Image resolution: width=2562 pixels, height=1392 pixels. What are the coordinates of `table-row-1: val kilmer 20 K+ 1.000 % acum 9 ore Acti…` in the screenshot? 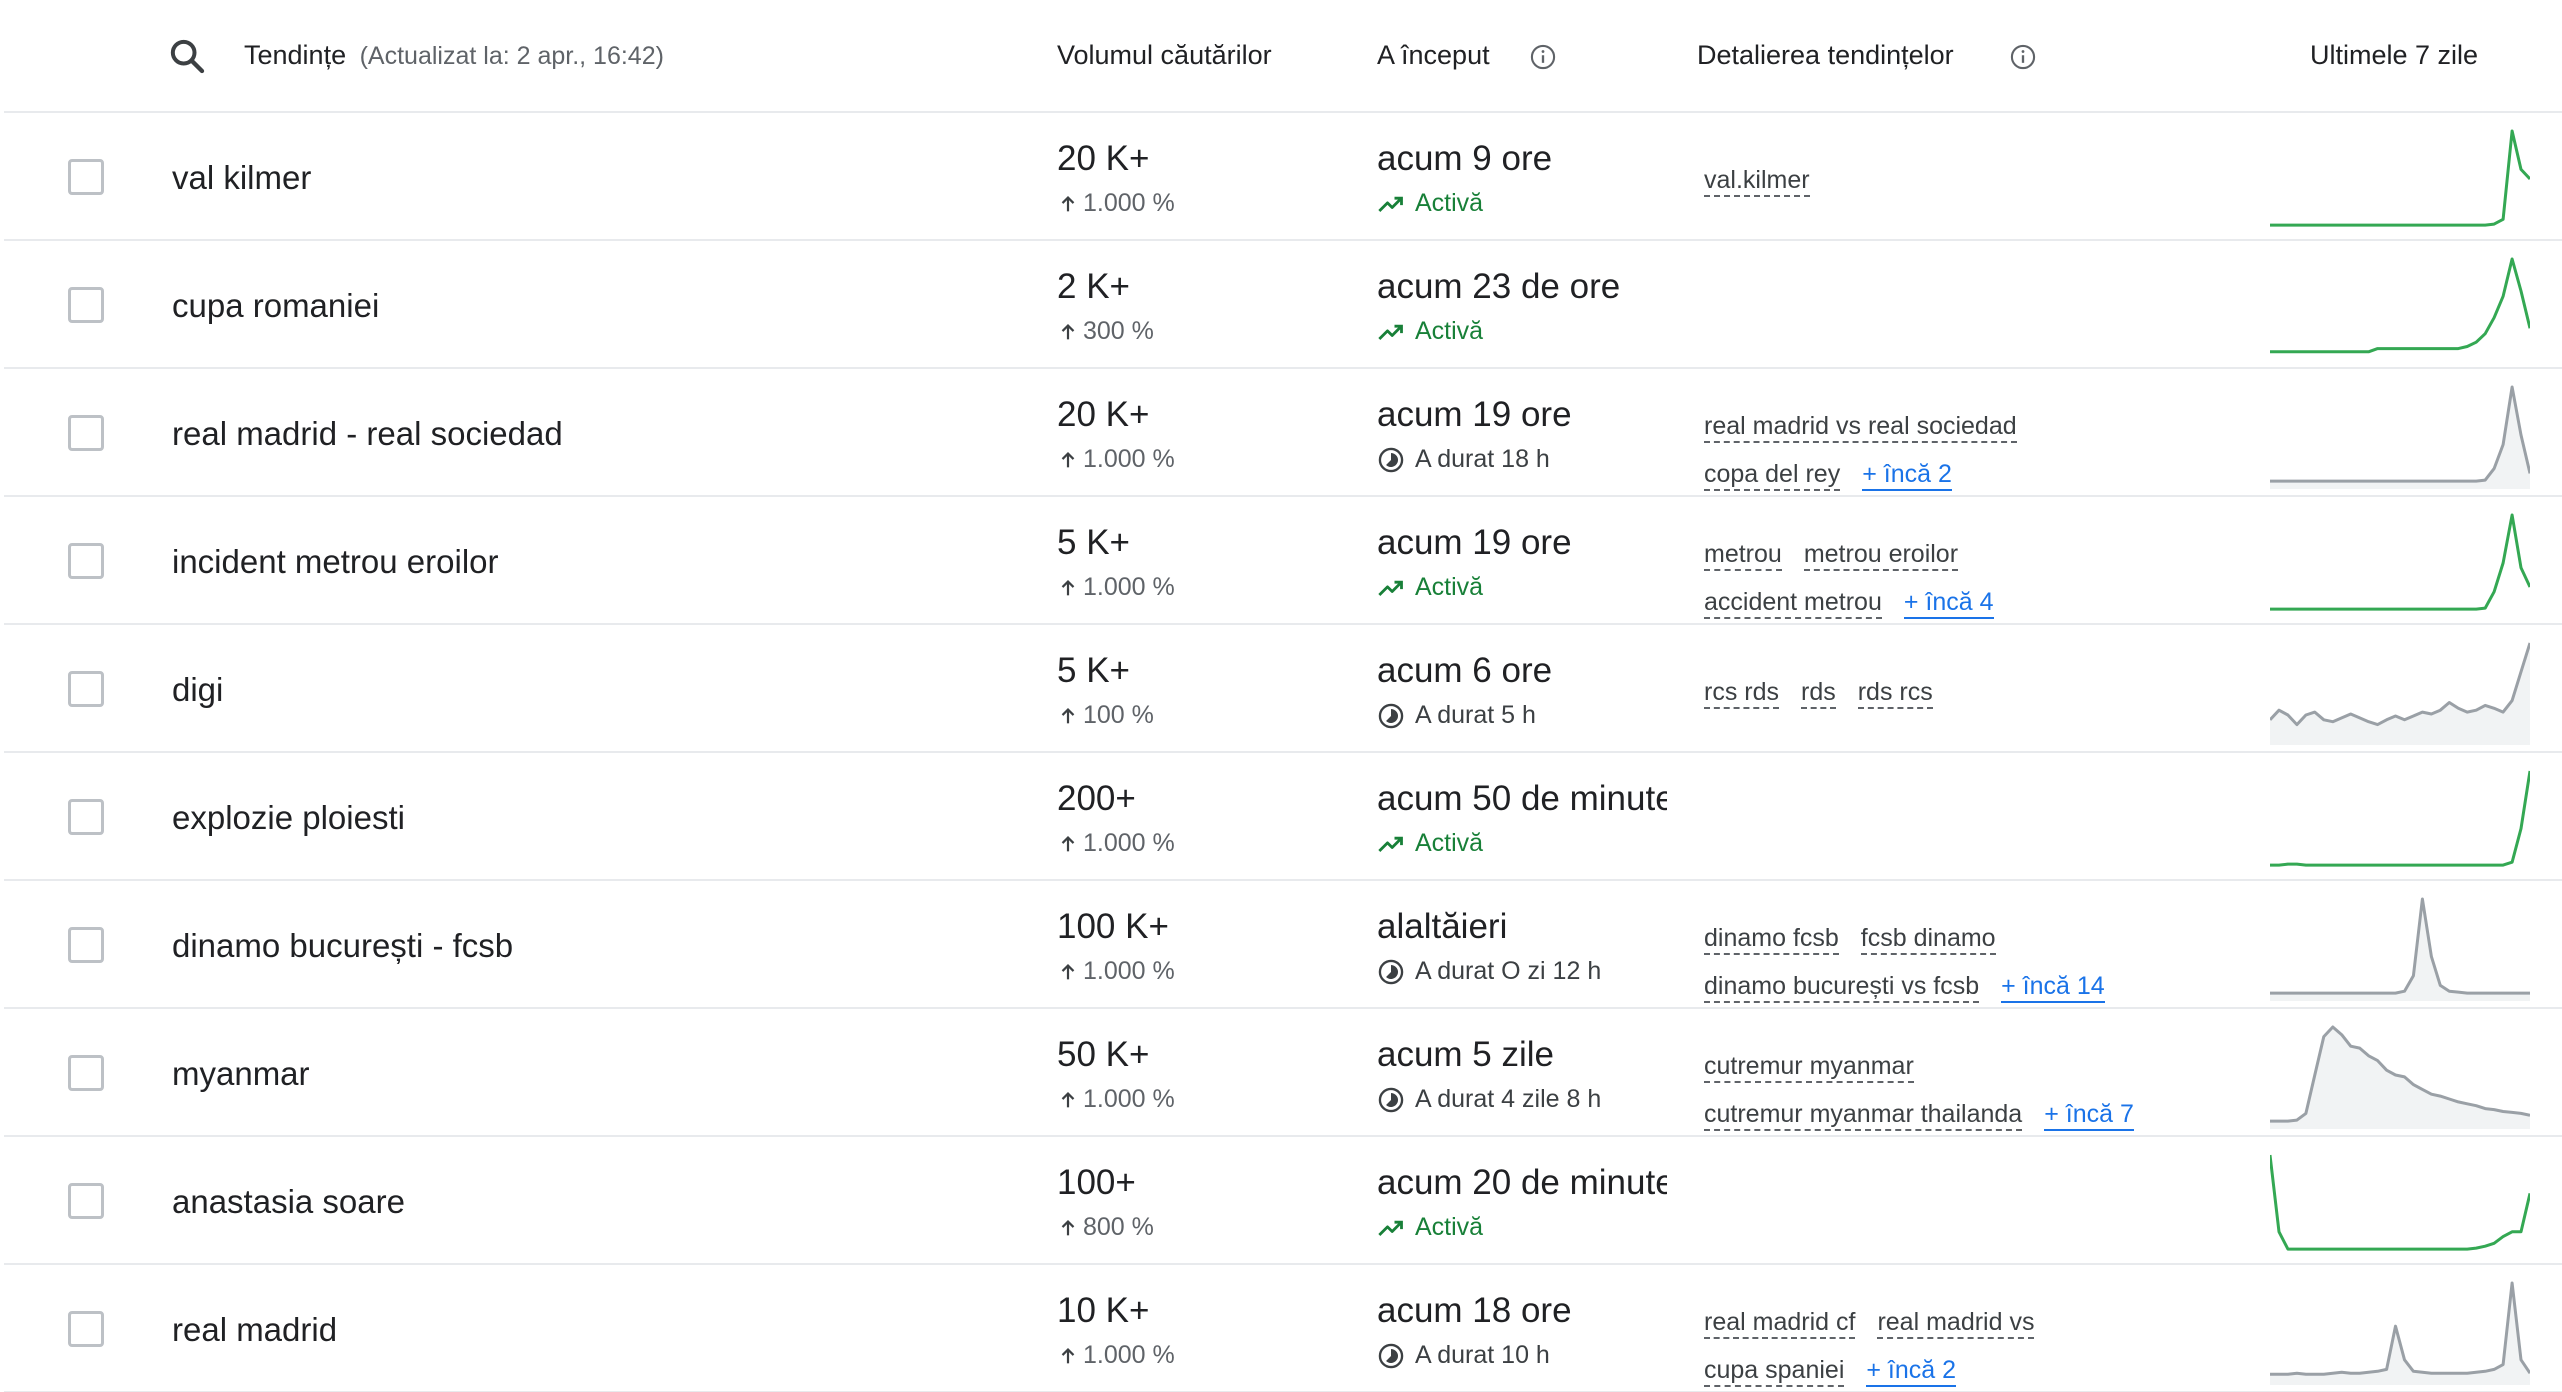 It's located at (1283, 177).